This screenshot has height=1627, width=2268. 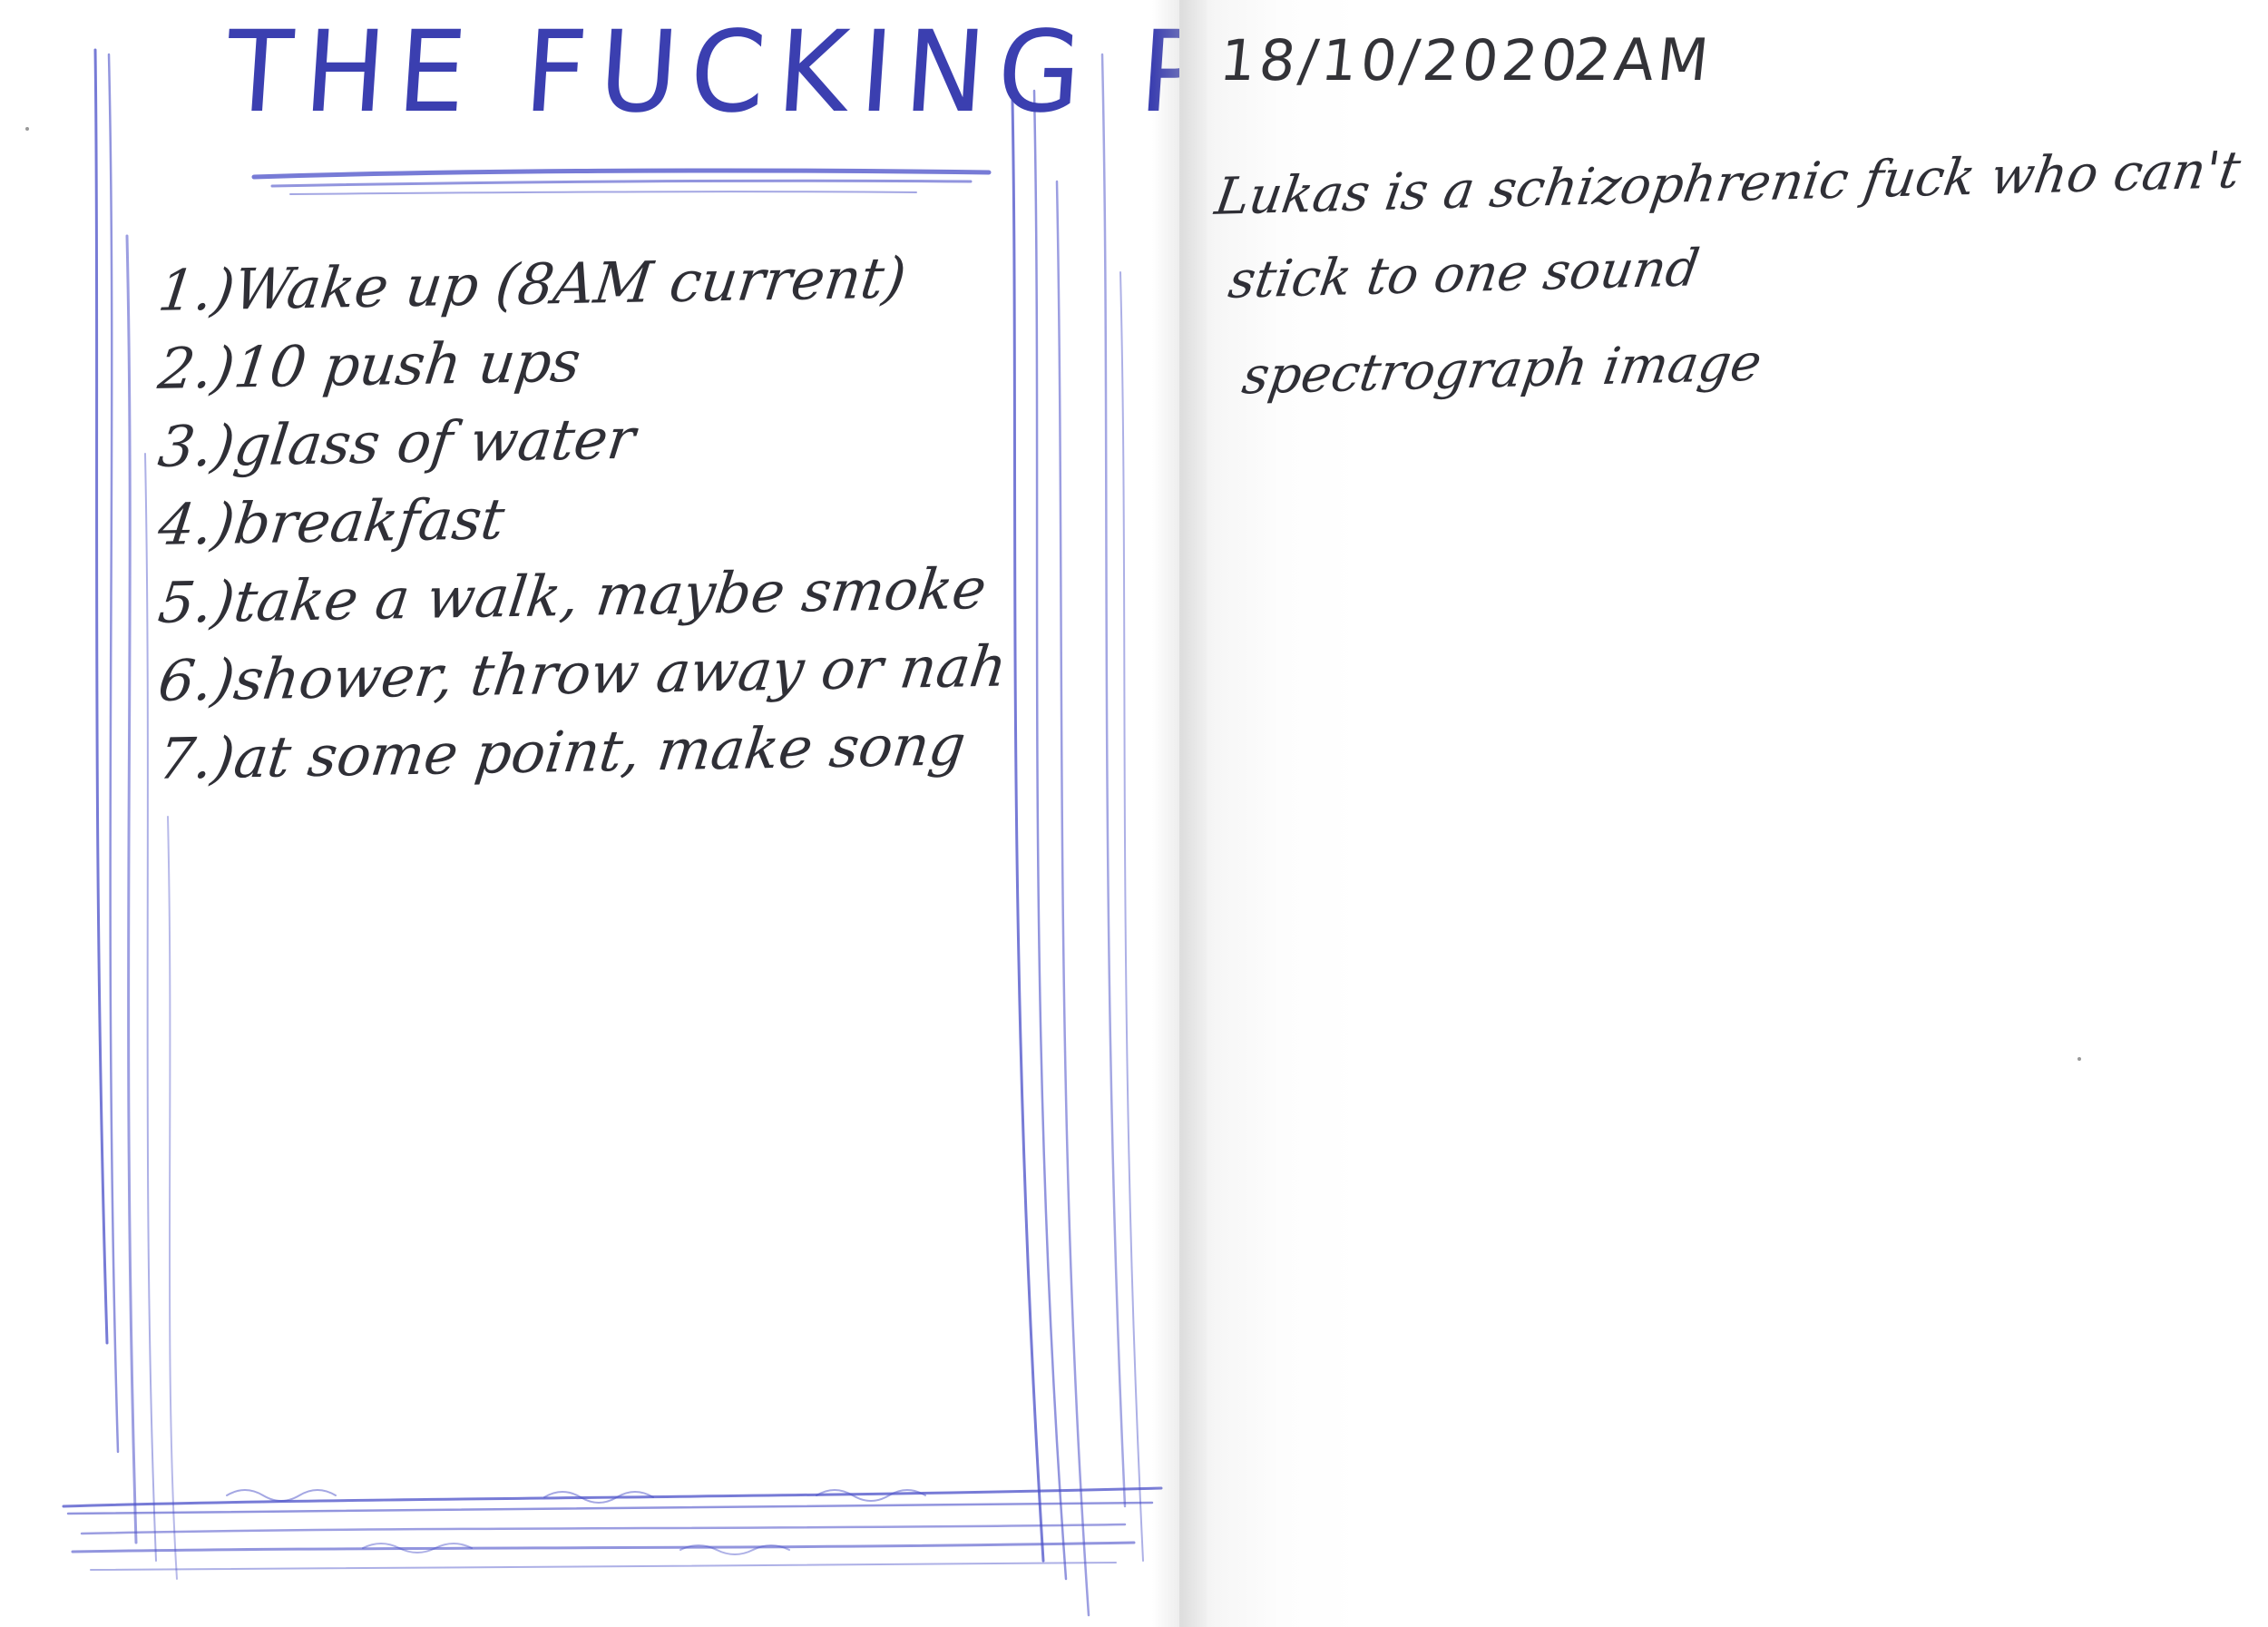 I want to click on item-text: Wake up (8AM current), so click(x=570, y=283).